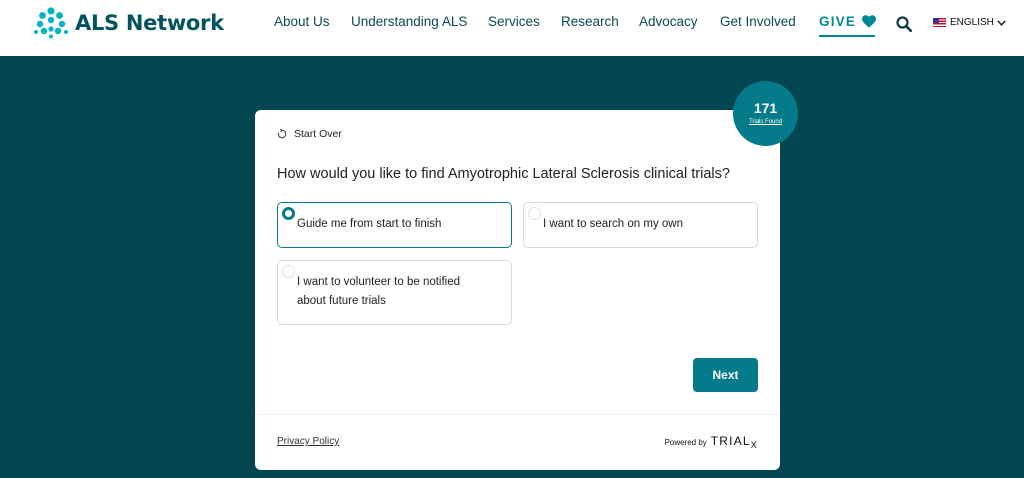 The image size is (1024, 478). What do you see at coordinates (725, 375) in the screenshot?
I see `next-button: Next` at bounding box center [725, 375].